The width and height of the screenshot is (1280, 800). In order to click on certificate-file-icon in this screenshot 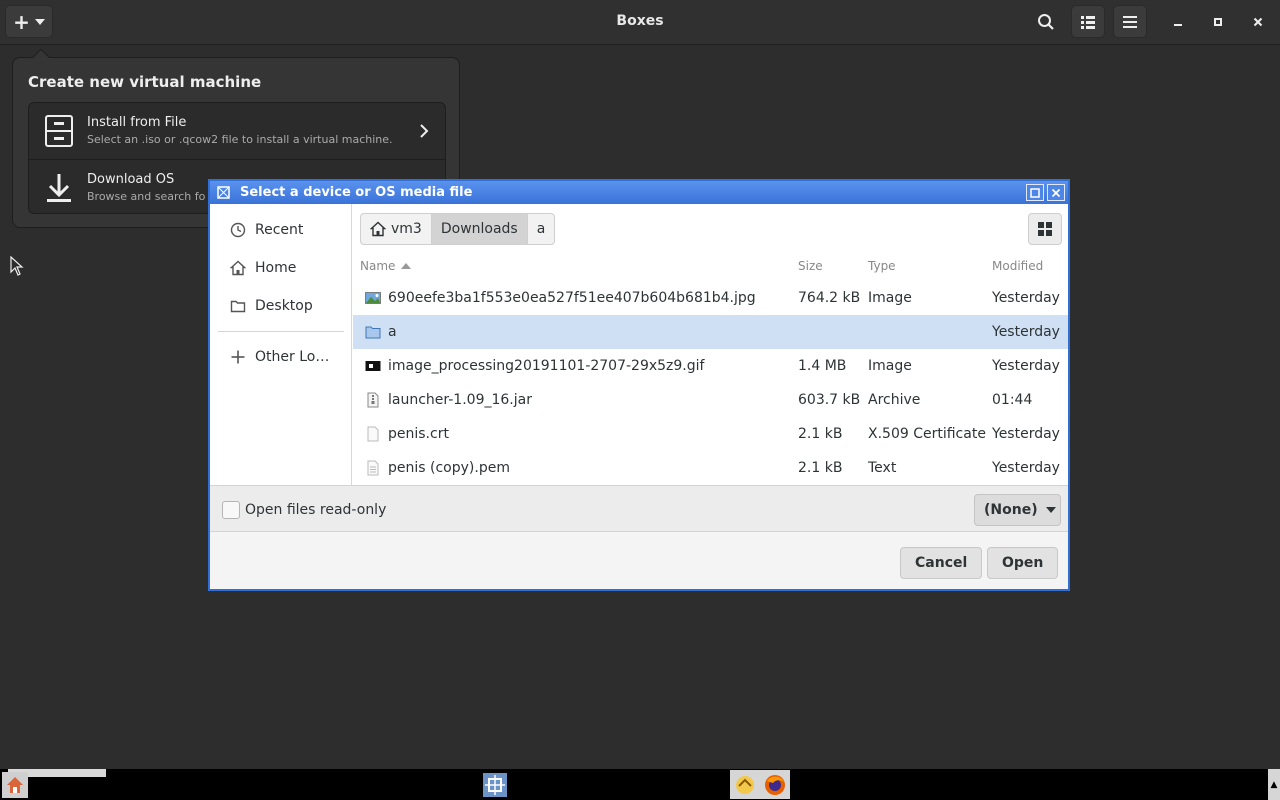, I will do `click(373, 434)`.